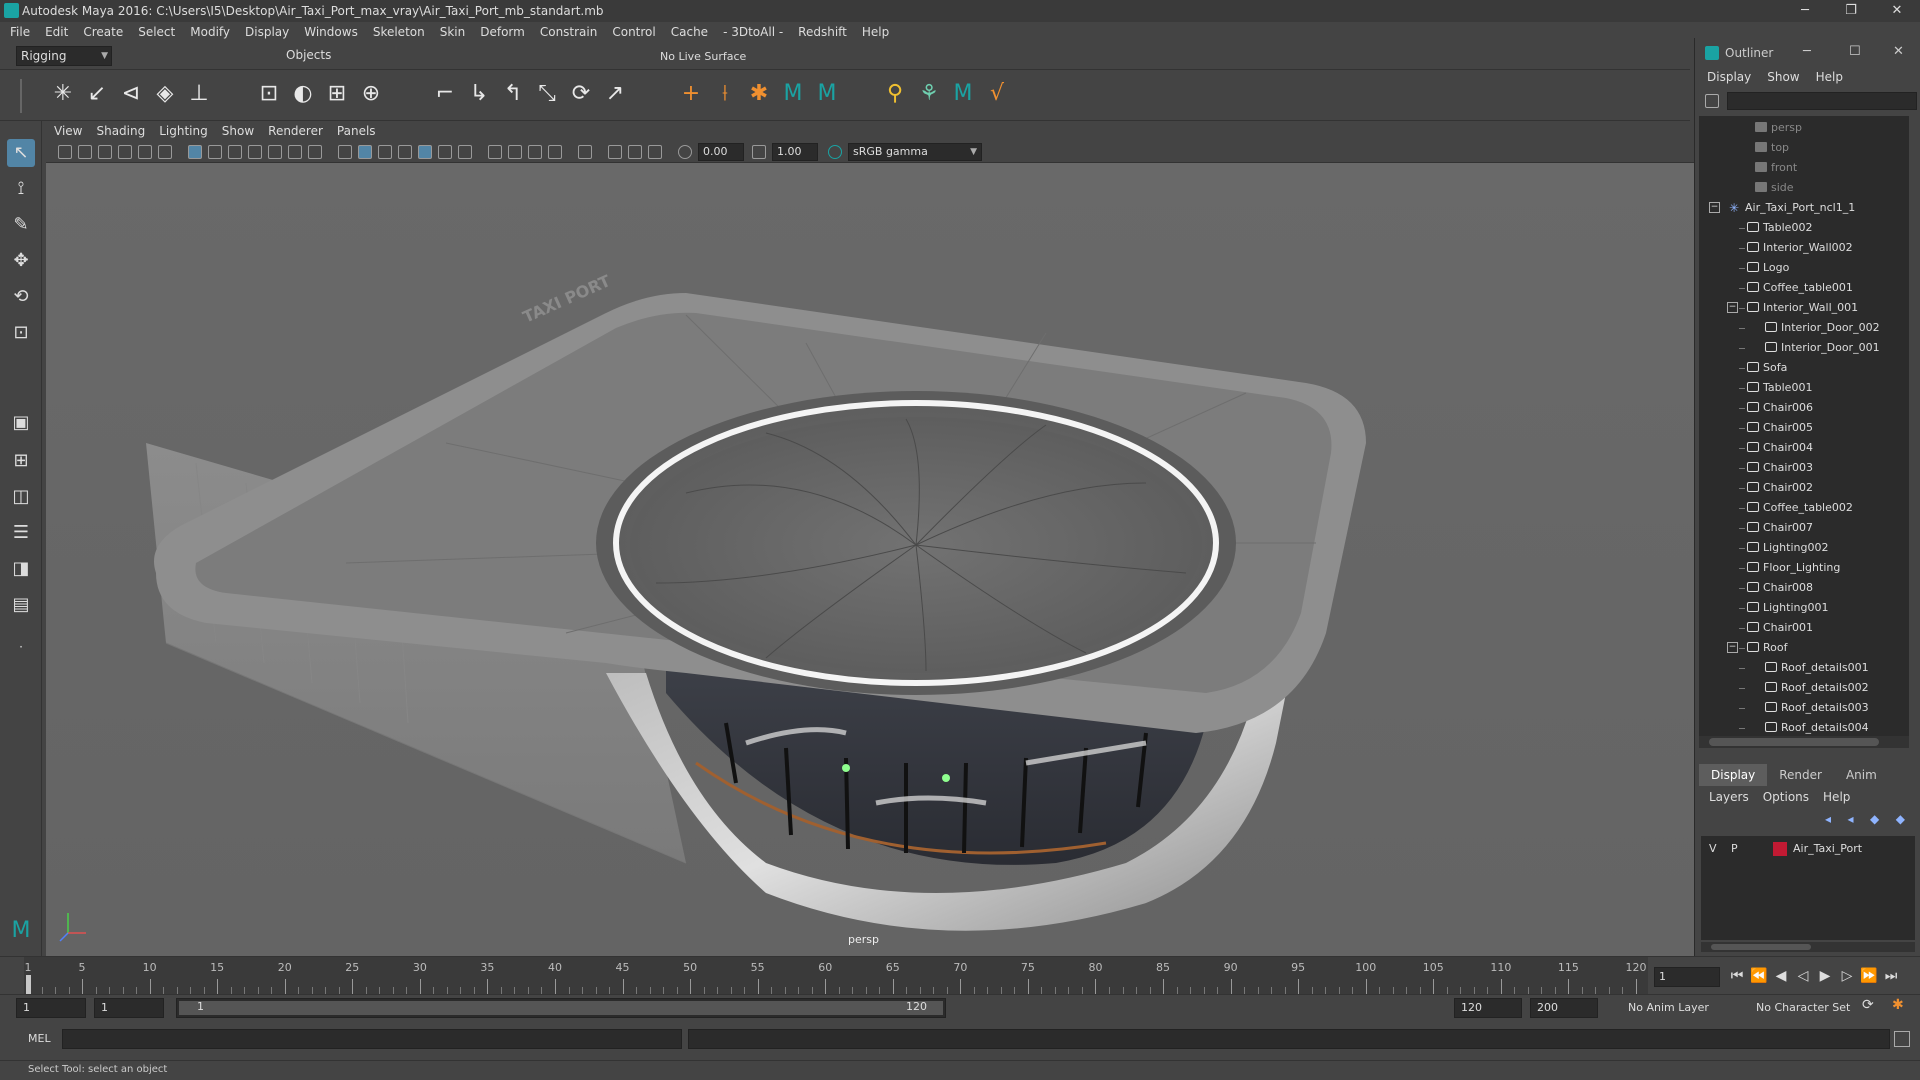 The image size is (1920, 1080). Describe the element at coordinates (1787, 548) in the screenshot. I see `outliner-item: Lighting002` at that location.